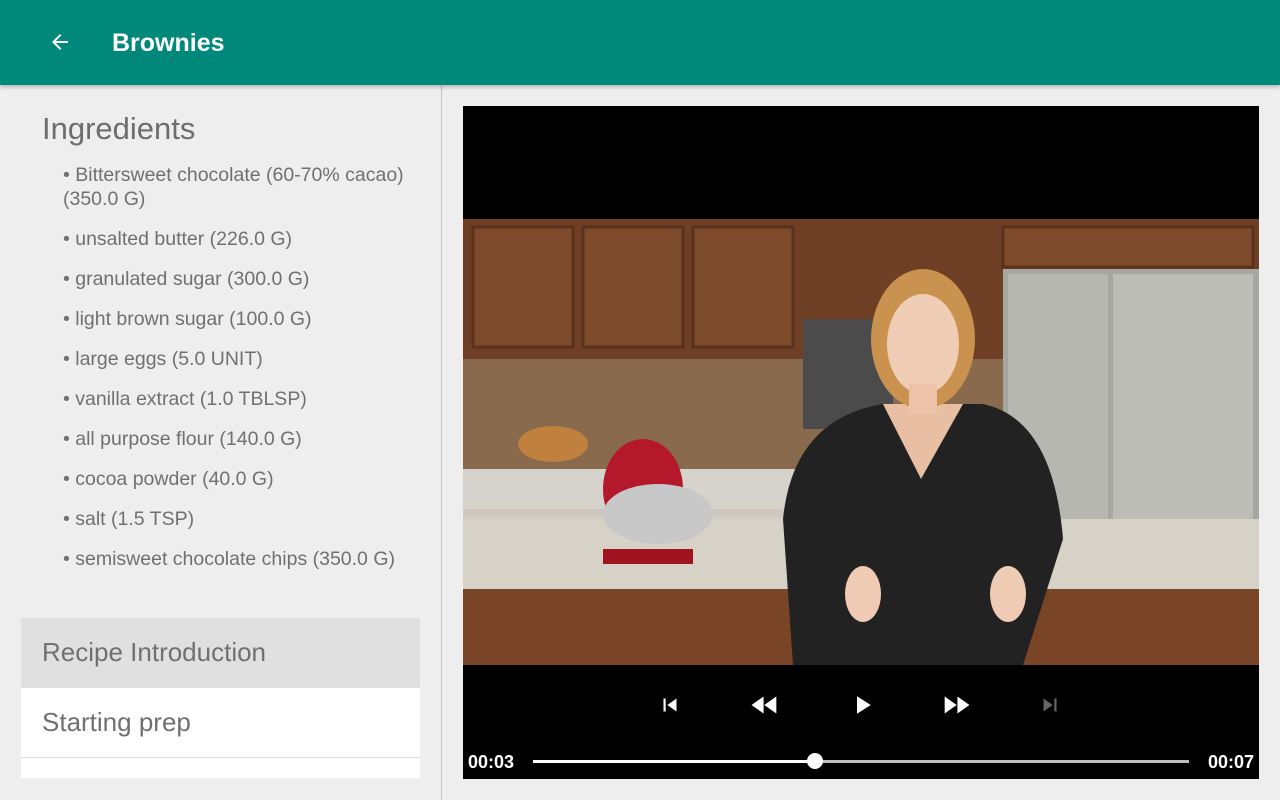  Describe the element at coordinates (674, 761) in the screenshot. I see `seek-progress` at that location.